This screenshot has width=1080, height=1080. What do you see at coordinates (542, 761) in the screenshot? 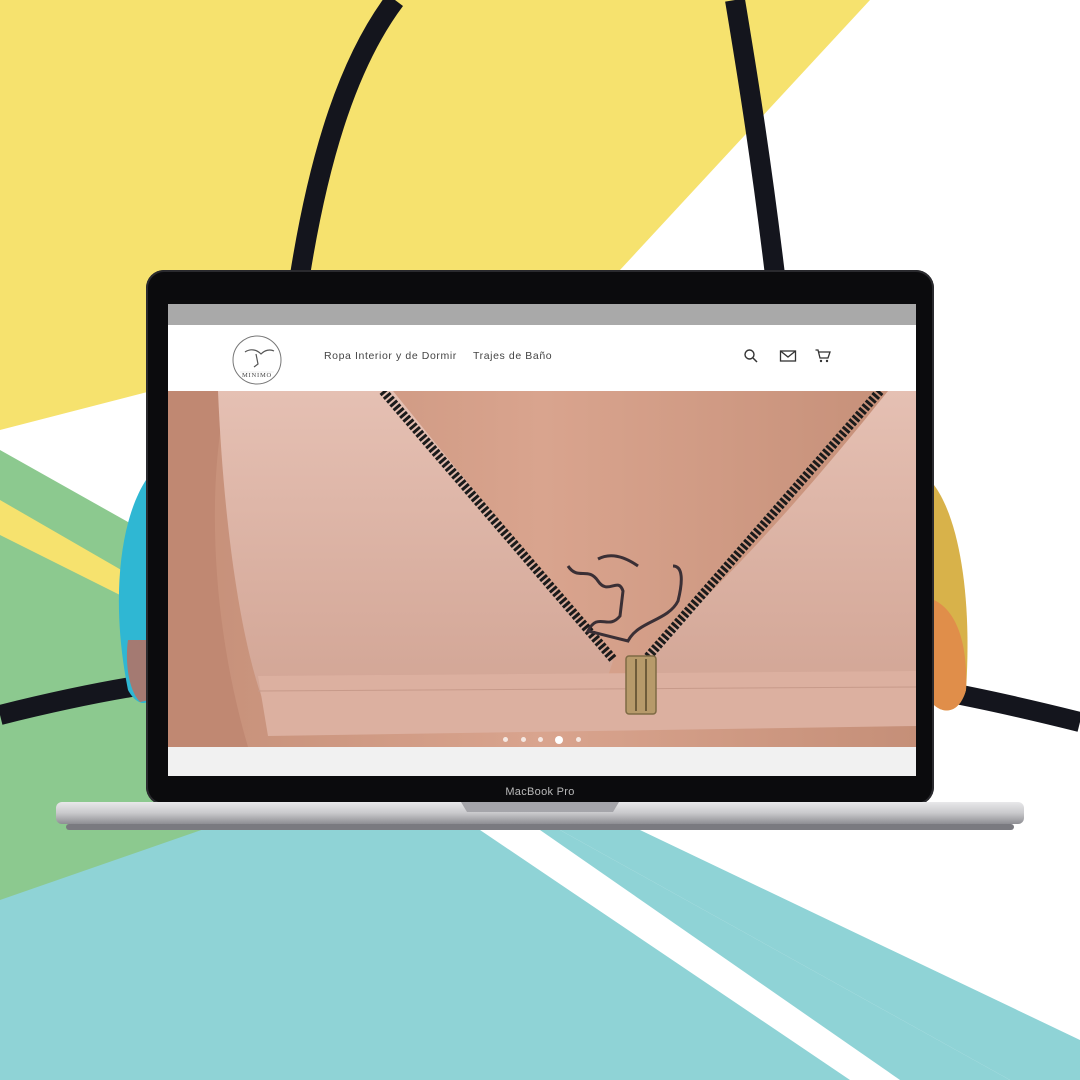
I see `page-content-strip` at bounding box center [542, 761].